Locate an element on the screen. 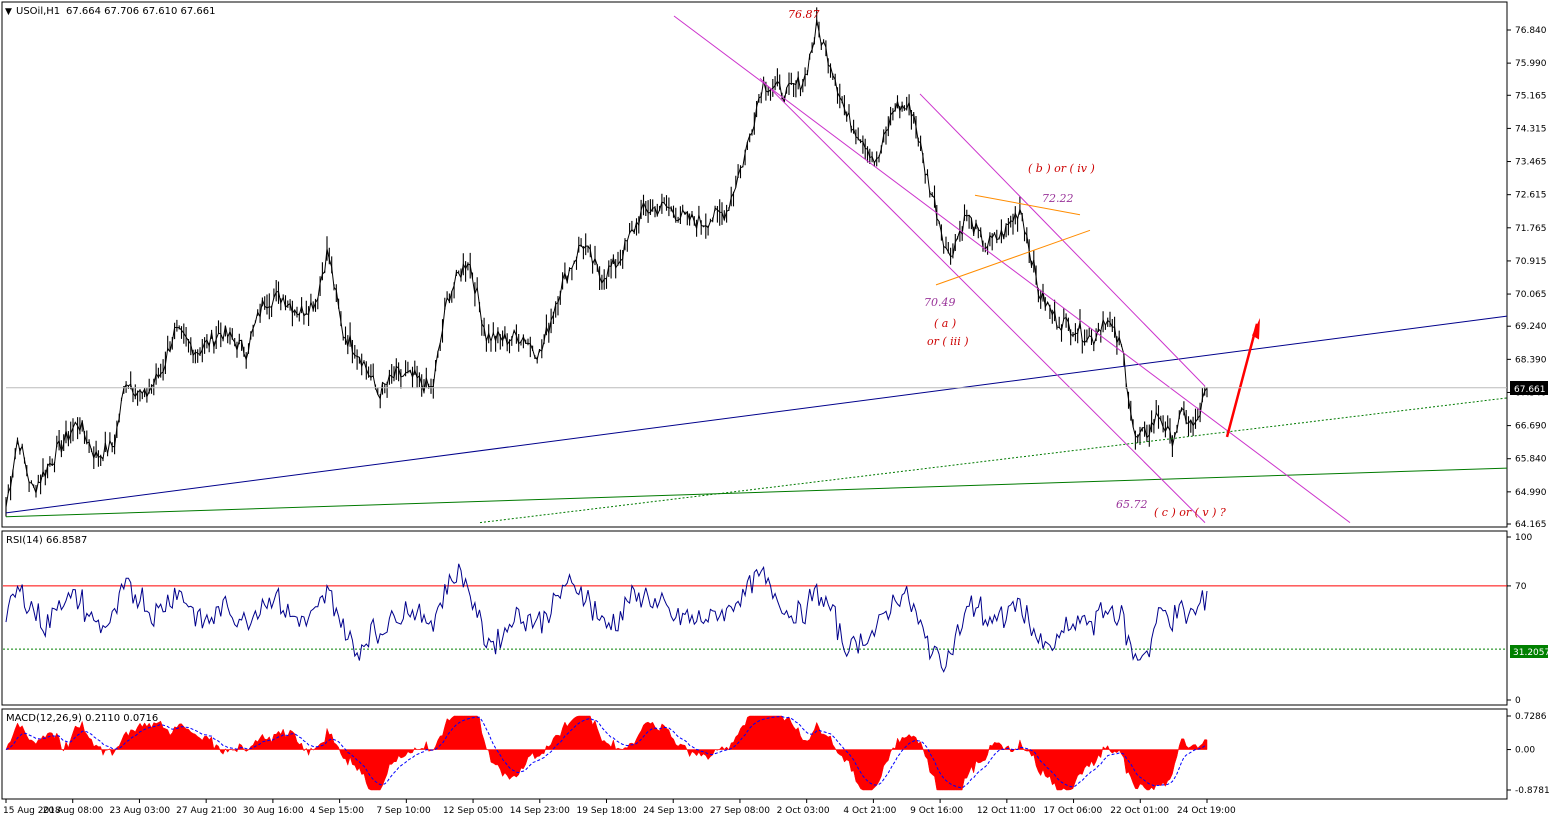 Image resolution: width=1549 pixels, height=820 pixels. rsi-level-label: 31.2057 is located at coordinates (1531, 653).